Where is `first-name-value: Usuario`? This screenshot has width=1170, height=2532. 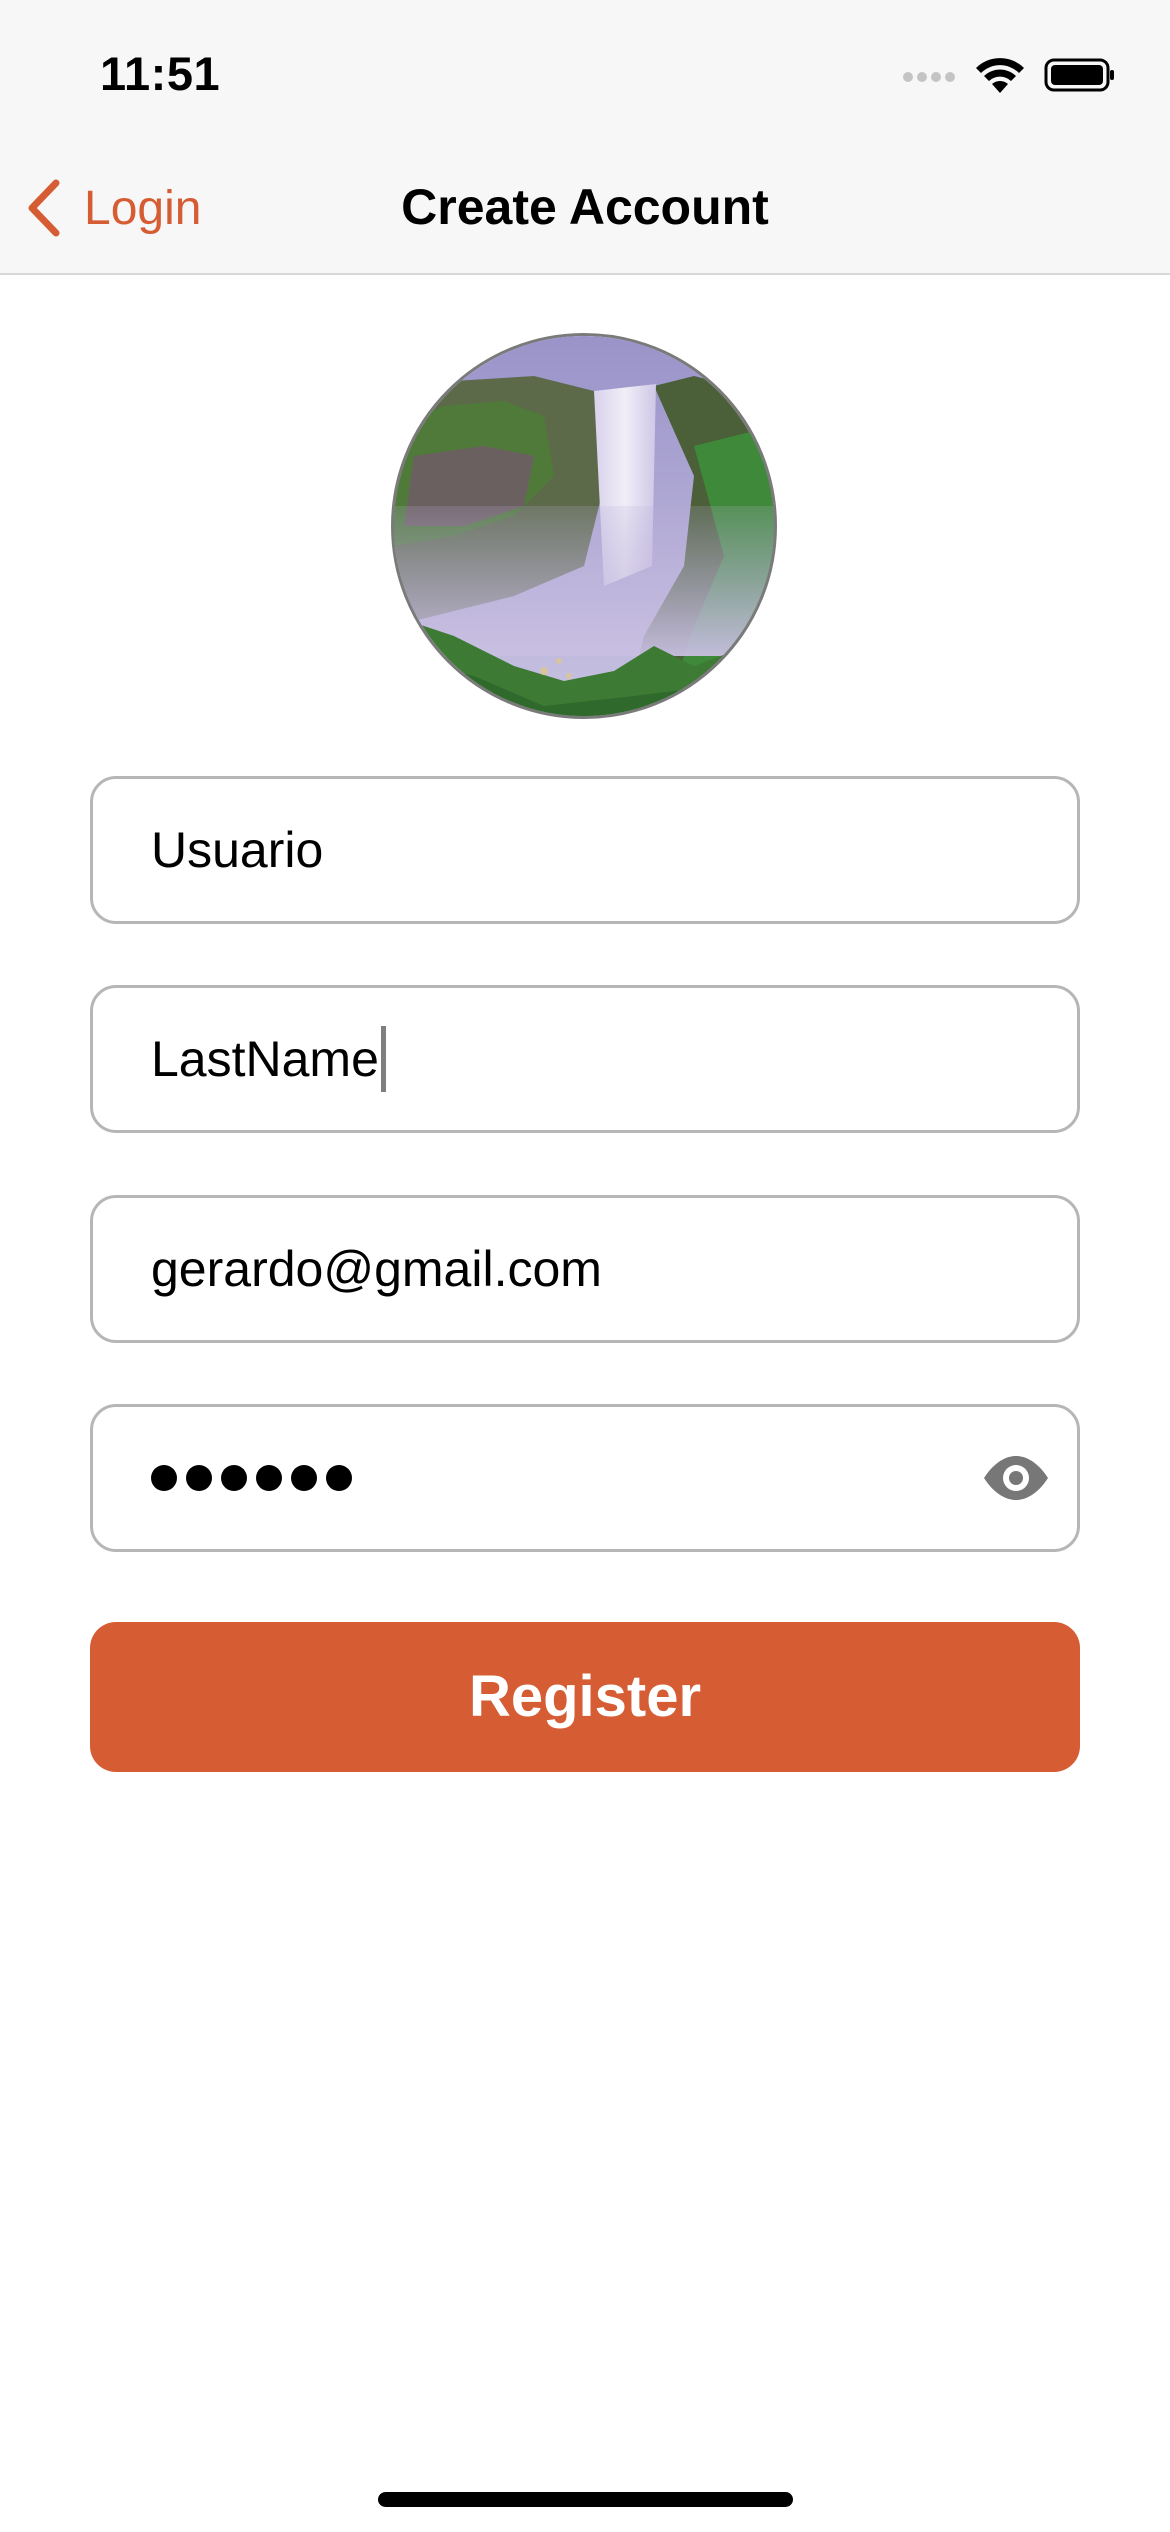 first-name-value: Usuario is located at coordinates (237, 850).